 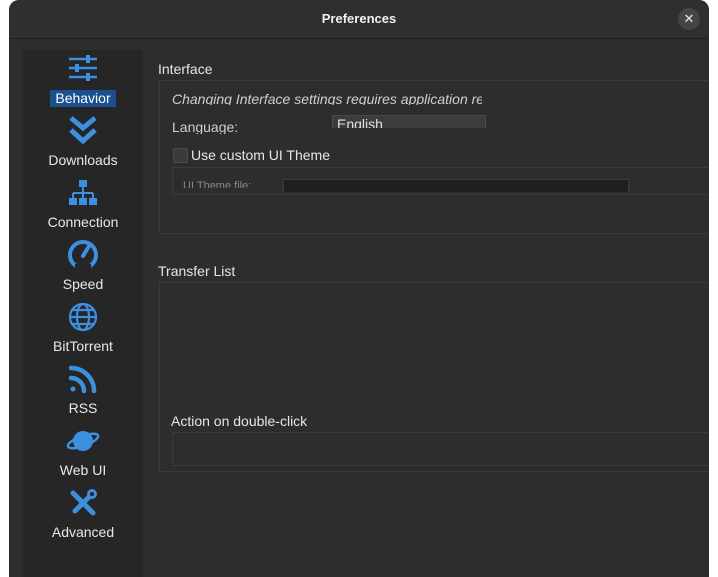 I want to click on sidebar-item-label: BitTorrent, so click(x=83, y=346).